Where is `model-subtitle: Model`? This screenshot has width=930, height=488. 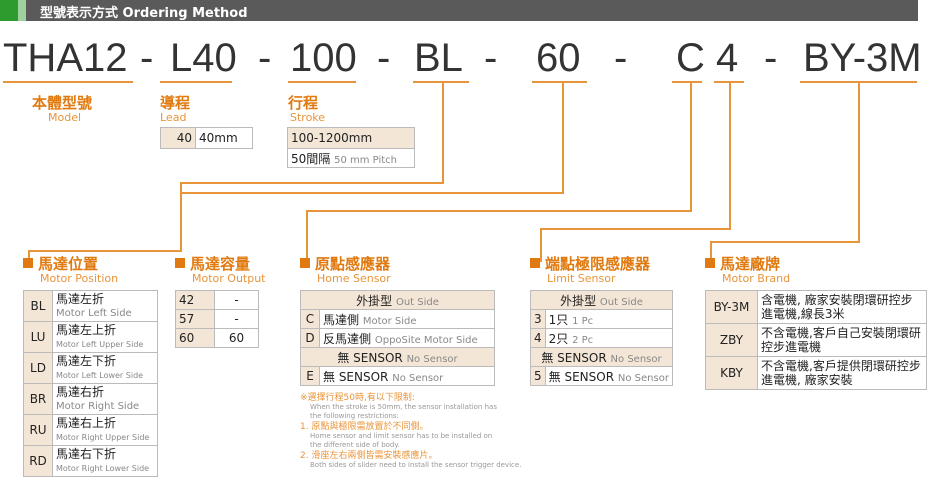
model-subtitle: Model is located at coordinates (65, 117).